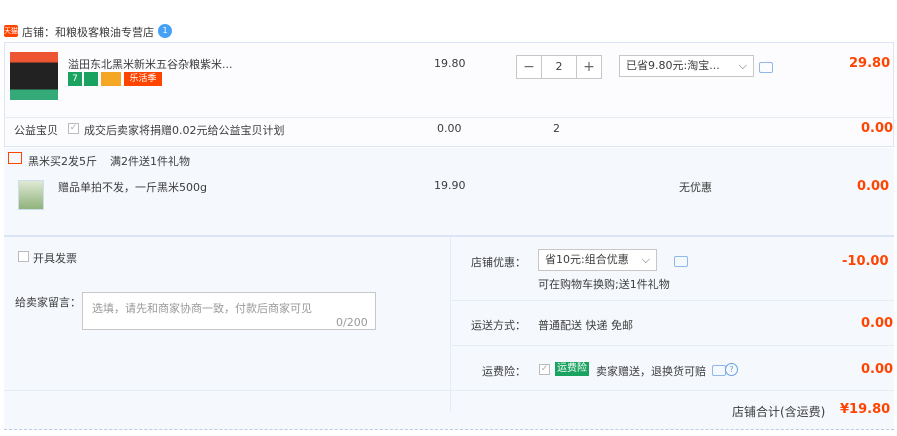  Describe the element at coordinates (589, 67) in the screenshot. I see `increase-button: +` at that location.